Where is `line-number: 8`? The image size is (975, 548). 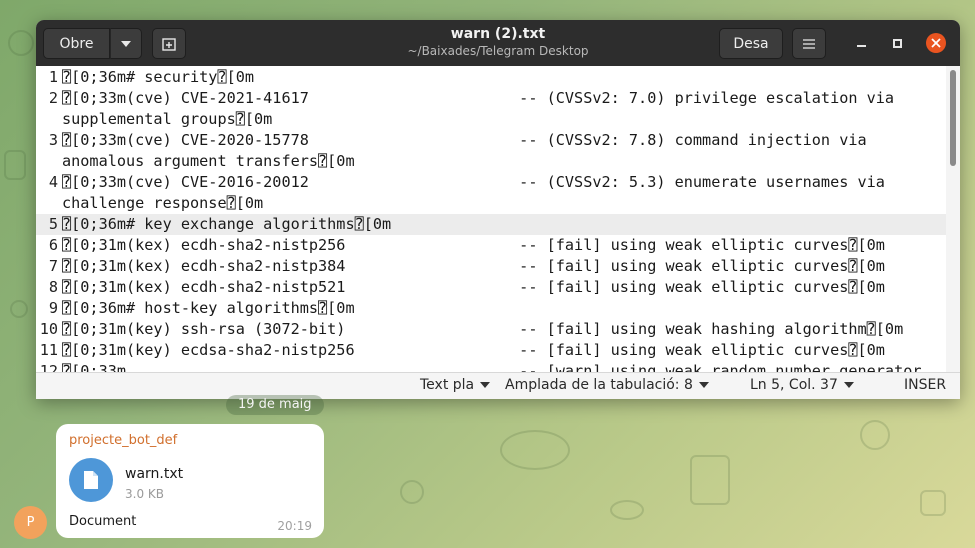 line-number: 8 is located at coordinates (53, 287).